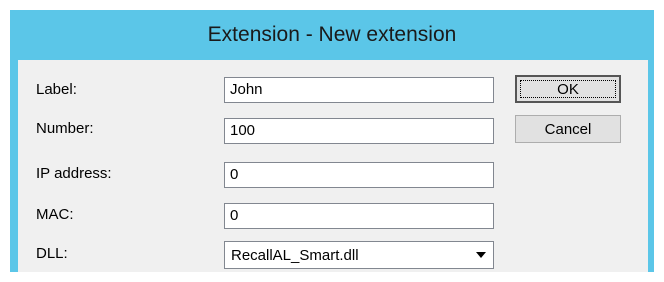 The width and height of the screenshot is (664, 282). I want to click on dialog-title: Extension - New extension, so click(332, 34).